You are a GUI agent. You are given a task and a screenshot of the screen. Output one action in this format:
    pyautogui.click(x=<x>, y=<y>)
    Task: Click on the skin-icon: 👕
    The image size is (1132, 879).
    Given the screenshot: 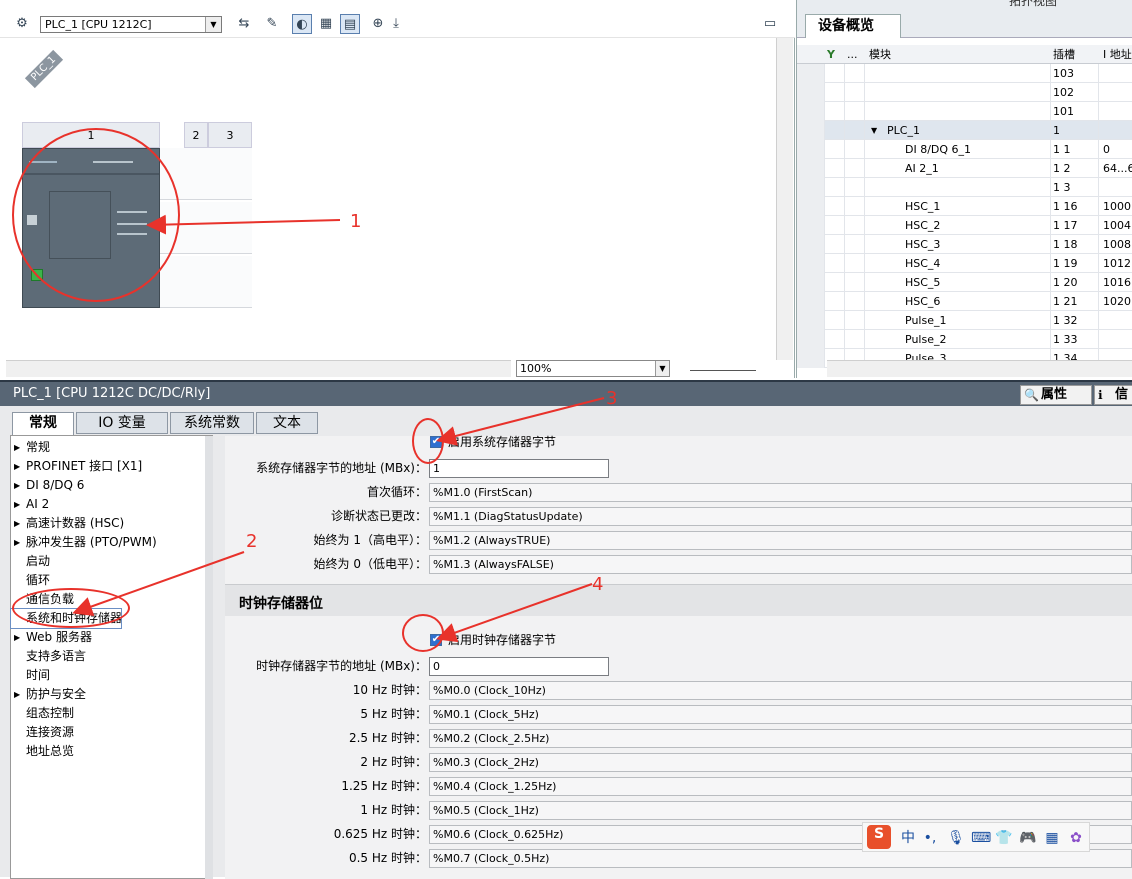 What is the action you would take?
    pyautogui.click(x=1004, y=838)
    